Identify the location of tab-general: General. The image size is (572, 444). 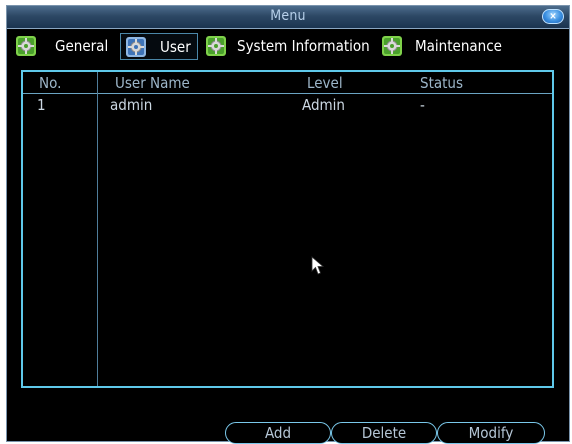
(61, 46).